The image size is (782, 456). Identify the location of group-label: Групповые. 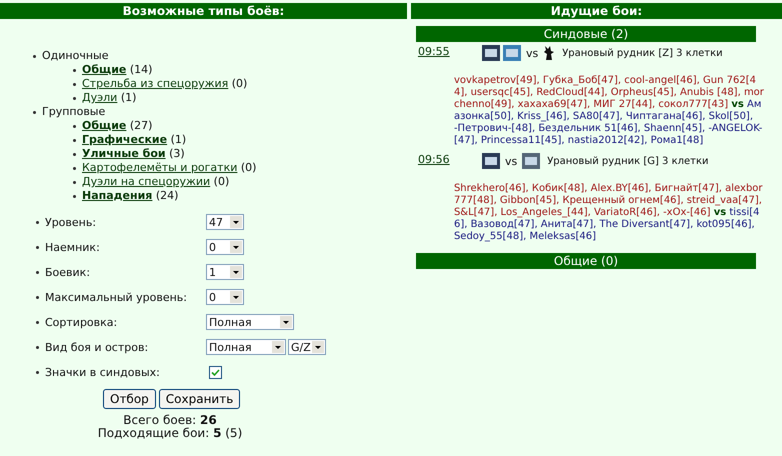
(74, 112).